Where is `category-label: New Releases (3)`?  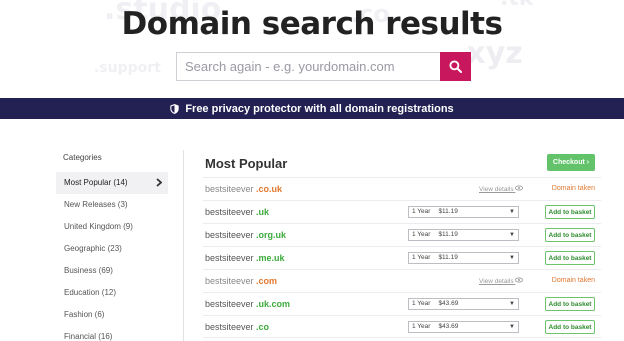
category-label: New Releases (3) is located at coordinates (96, 204).